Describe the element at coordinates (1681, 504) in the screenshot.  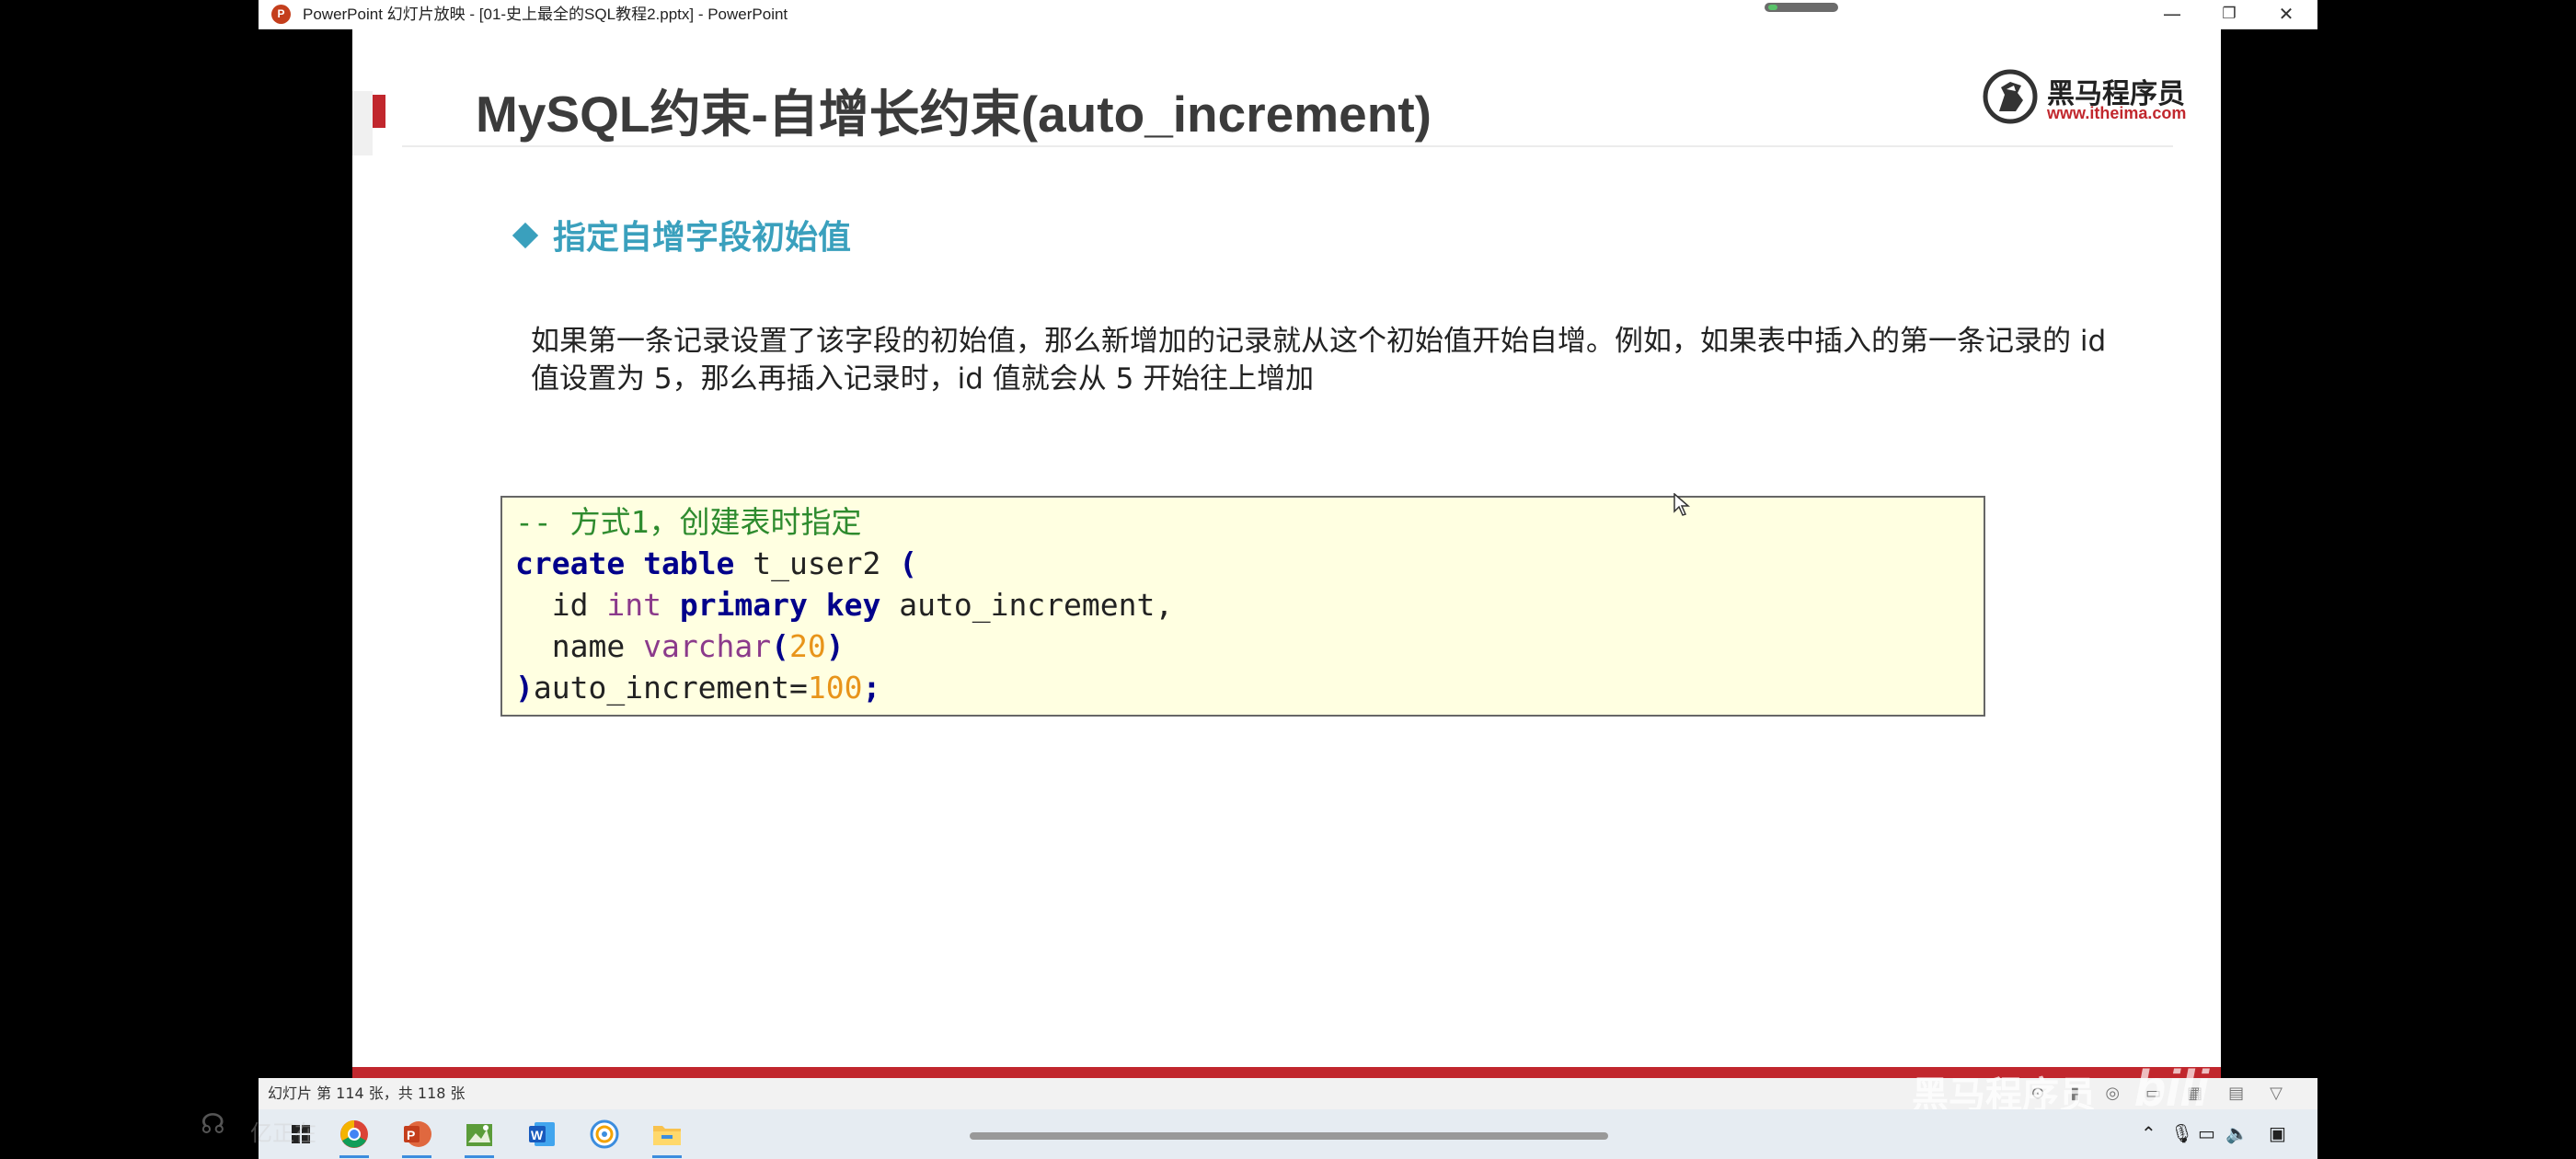
I see `mouse-pointer-icon` at that location.